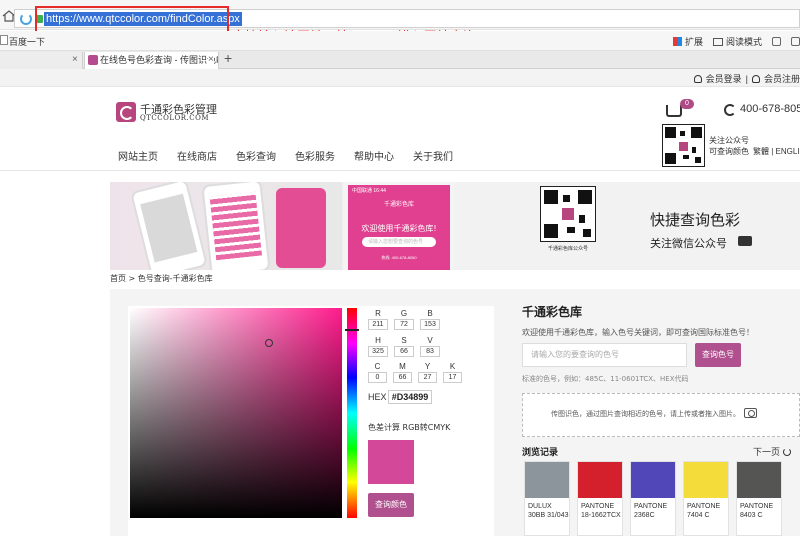 The height and width of the screenshot is (536, 800). Describe the element at coordinates (674, 111) in the screenshot. I see `cart-icon` at that location.